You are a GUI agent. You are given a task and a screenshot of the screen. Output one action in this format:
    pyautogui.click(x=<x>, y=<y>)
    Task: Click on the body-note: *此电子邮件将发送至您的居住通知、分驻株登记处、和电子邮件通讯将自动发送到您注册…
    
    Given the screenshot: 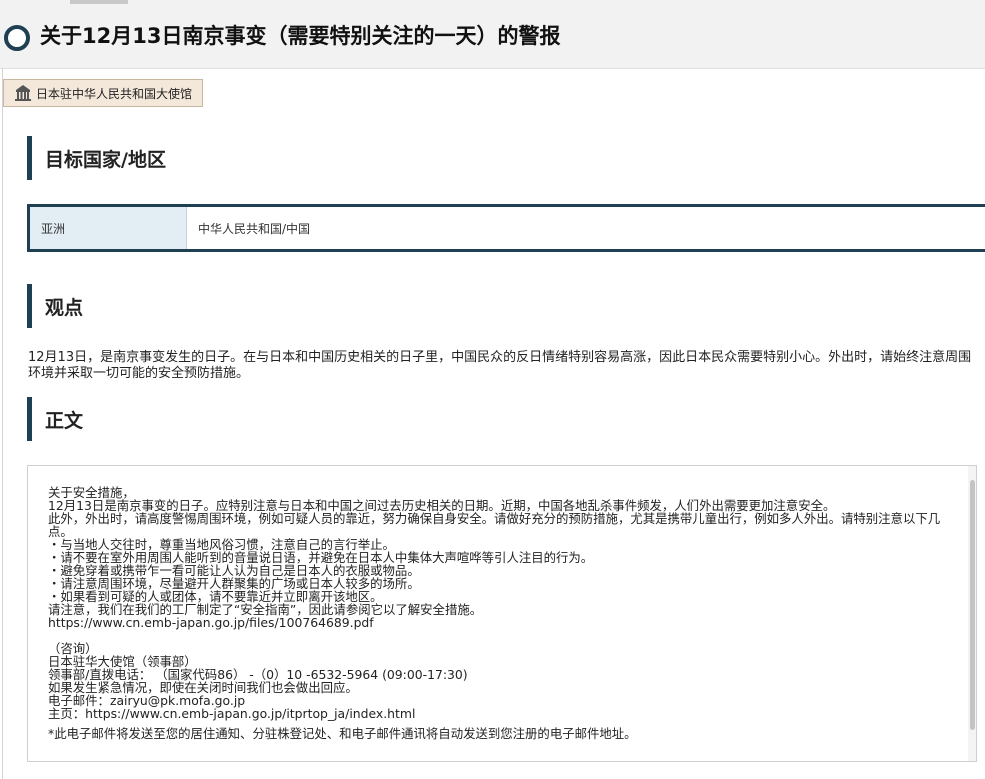 What is the action you would take?
    pyautogui.click(x=342, y=733)
    